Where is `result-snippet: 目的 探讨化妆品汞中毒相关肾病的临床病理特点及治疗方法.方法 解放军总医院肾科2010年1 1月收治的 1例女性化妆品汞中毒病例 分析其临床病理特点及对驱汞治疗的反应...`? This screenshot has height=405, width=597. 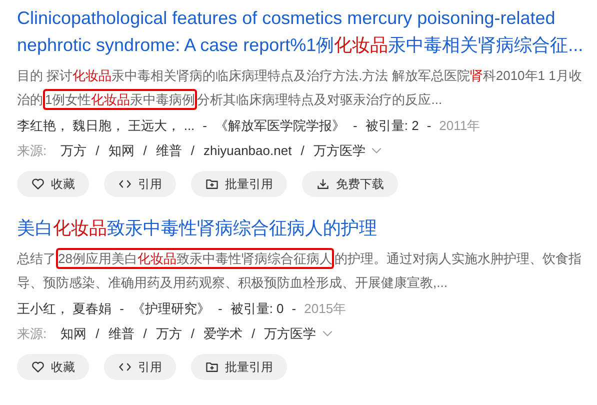 result-snippet: 目的 探讨化妆品汞中毒相关肾病的临床病理特点及治疗方法.方法 解放军总医院肾科2010年1 1月收治的 1例女性化妆品汞中毒病例 分析其临床病理特点及对驱汞治疗的反应... is located at coordinates (300, 88).